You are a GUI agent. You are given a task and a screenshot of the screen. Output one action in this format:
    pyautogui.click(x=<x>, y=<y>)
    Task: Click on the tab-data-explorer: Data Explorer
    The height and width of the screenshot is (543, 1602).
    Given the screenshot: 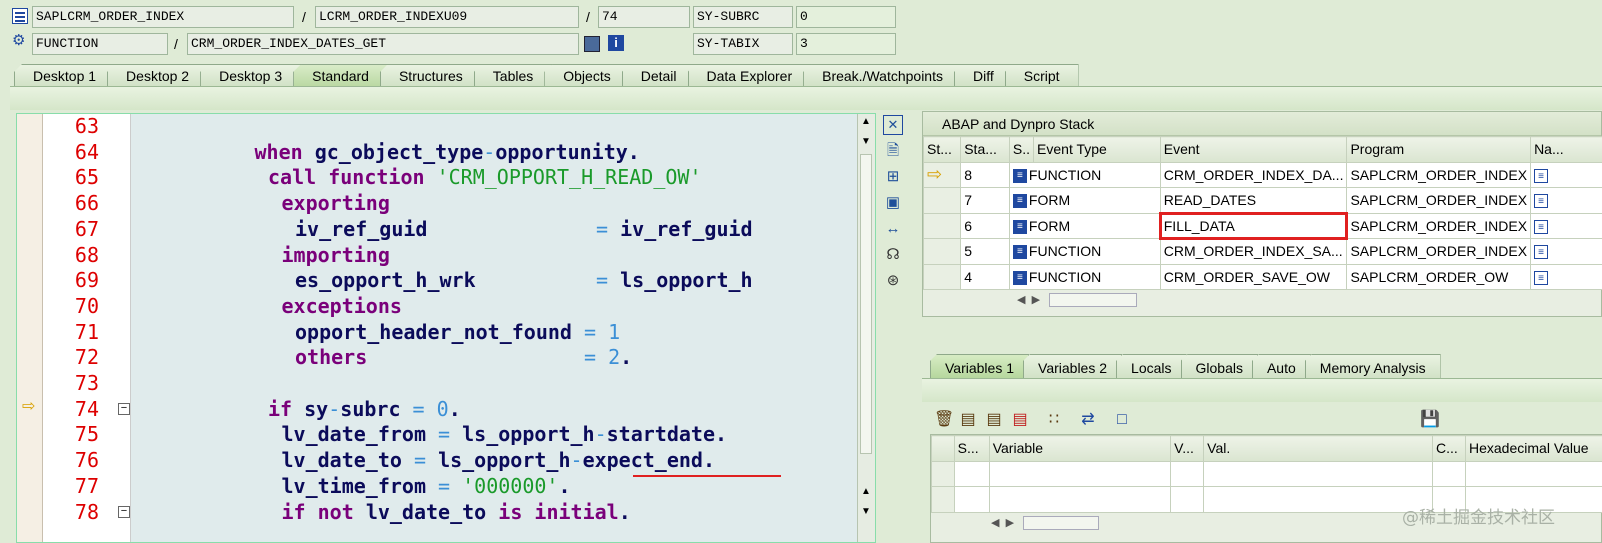 What is the action you would take?
    pyautogui.click(x=749, y=76)
    